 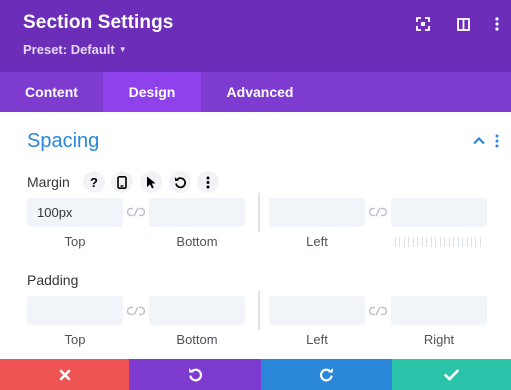 I want to click on padding-right-caption: Right, so click(x=439, y=339).